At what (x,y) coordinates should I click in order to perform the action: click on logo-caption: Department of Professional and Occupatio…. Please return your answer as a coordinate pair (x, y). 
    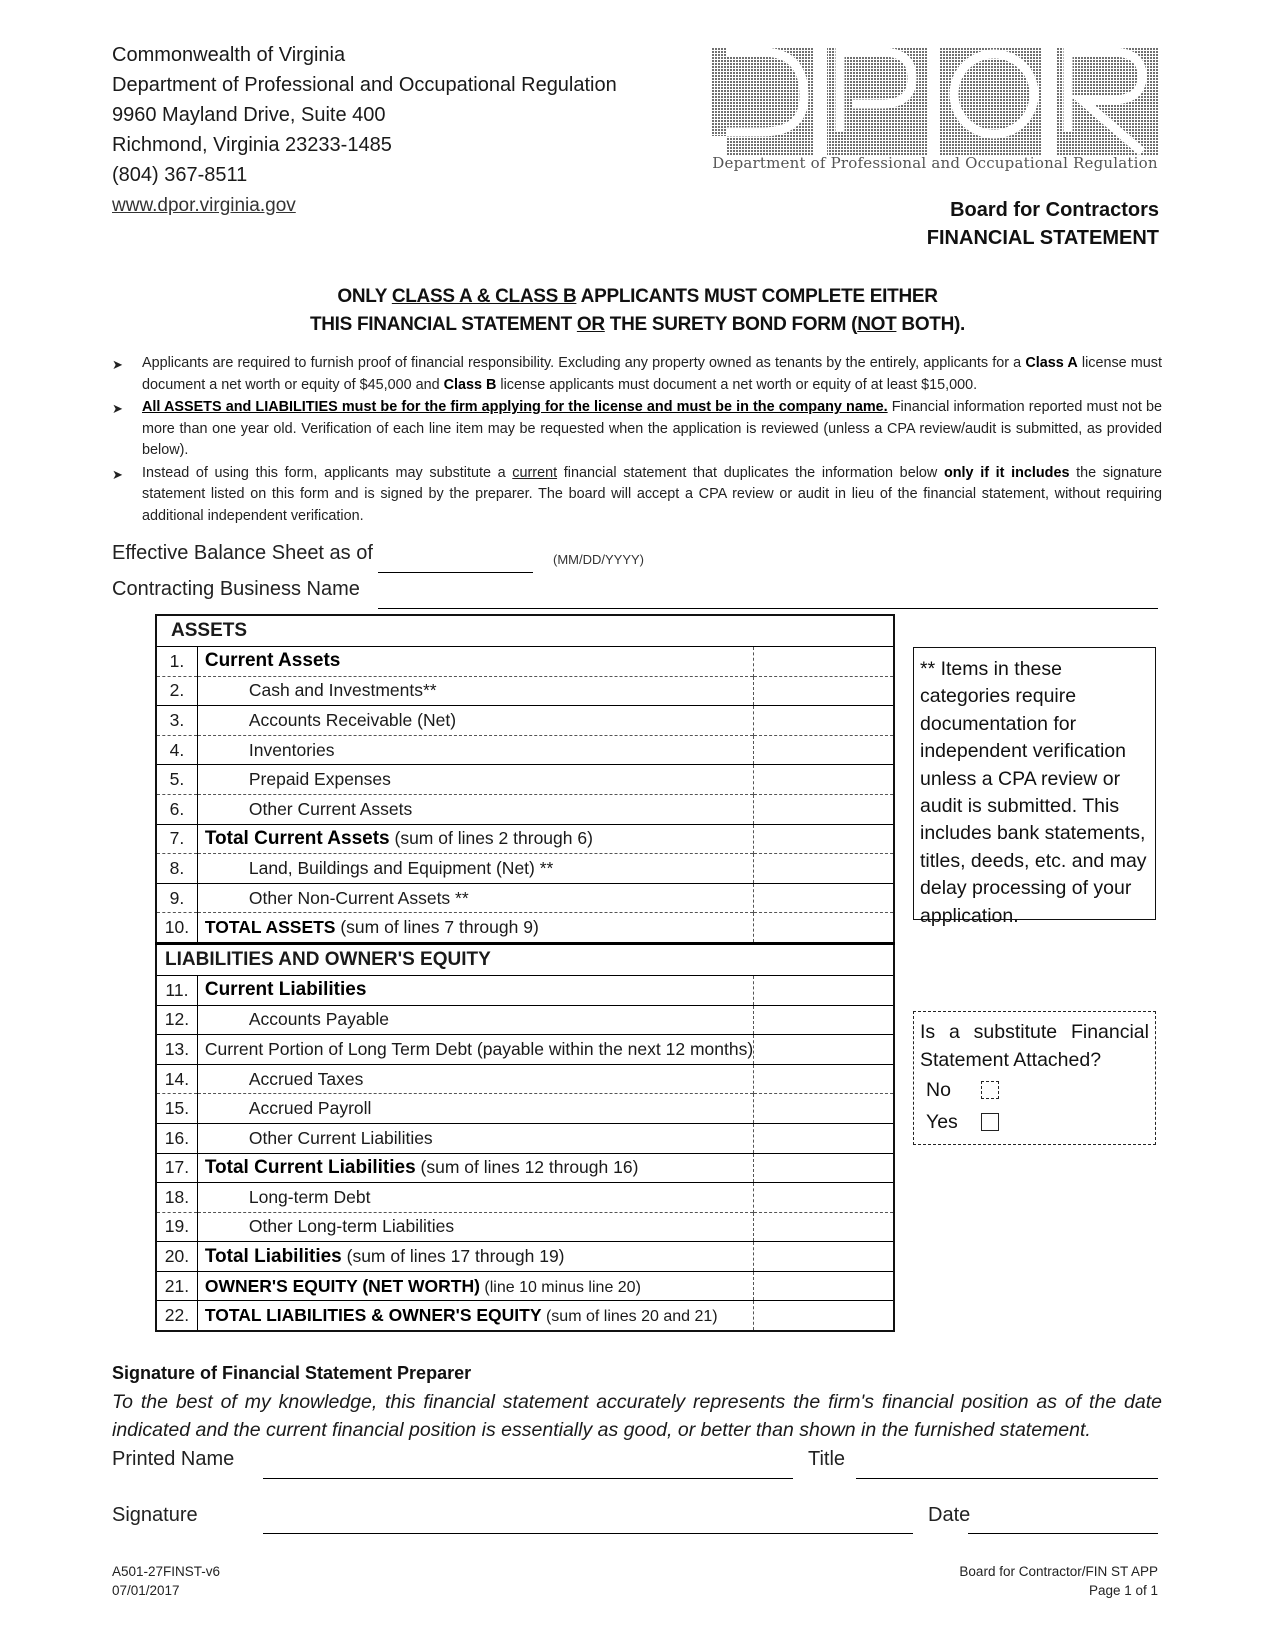
    Looking at the image, I should click on (935, 163).